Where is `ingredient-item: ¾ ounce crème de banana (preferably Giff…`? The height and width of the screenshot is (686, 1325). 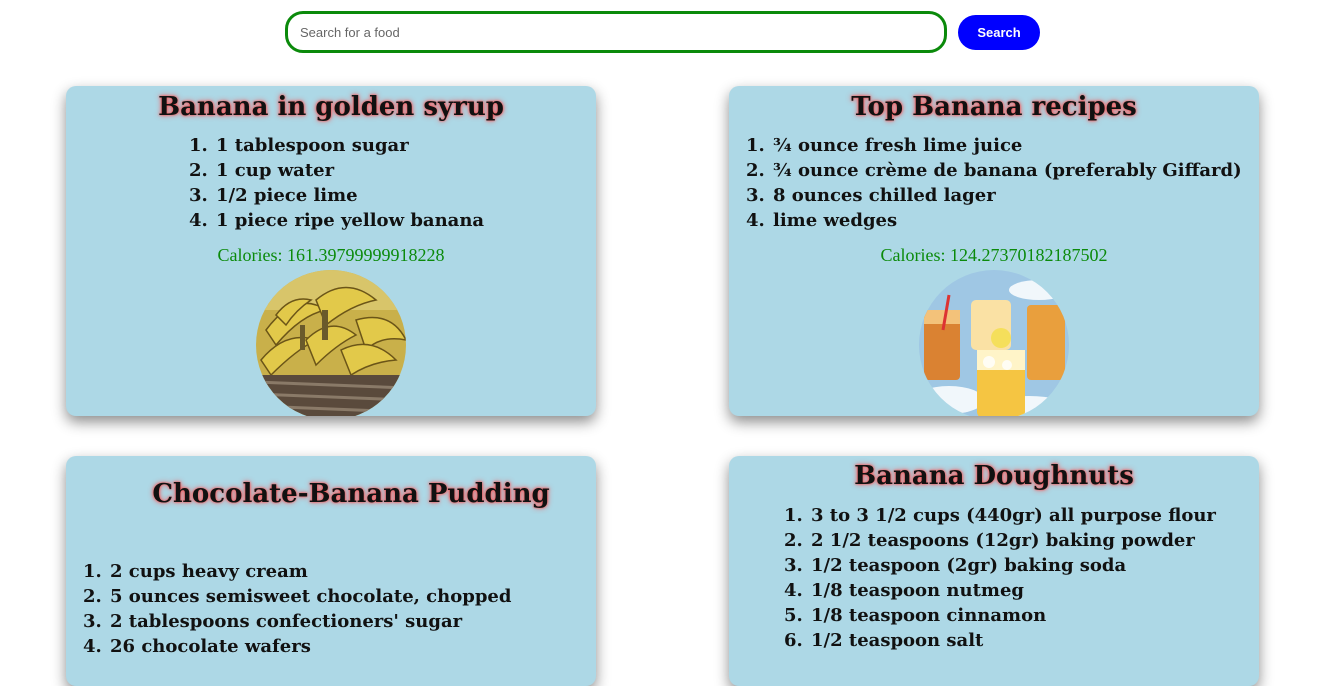 ingredient-item: ¾ ounce crème de banana (preferably Giff… is located at coordinates (1015, 170).